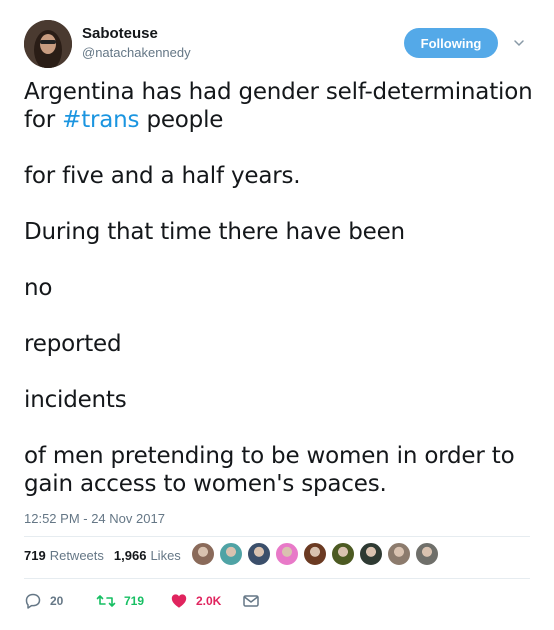  I want to click on retweets-stat: 719 Retweets, so click(64, 555).